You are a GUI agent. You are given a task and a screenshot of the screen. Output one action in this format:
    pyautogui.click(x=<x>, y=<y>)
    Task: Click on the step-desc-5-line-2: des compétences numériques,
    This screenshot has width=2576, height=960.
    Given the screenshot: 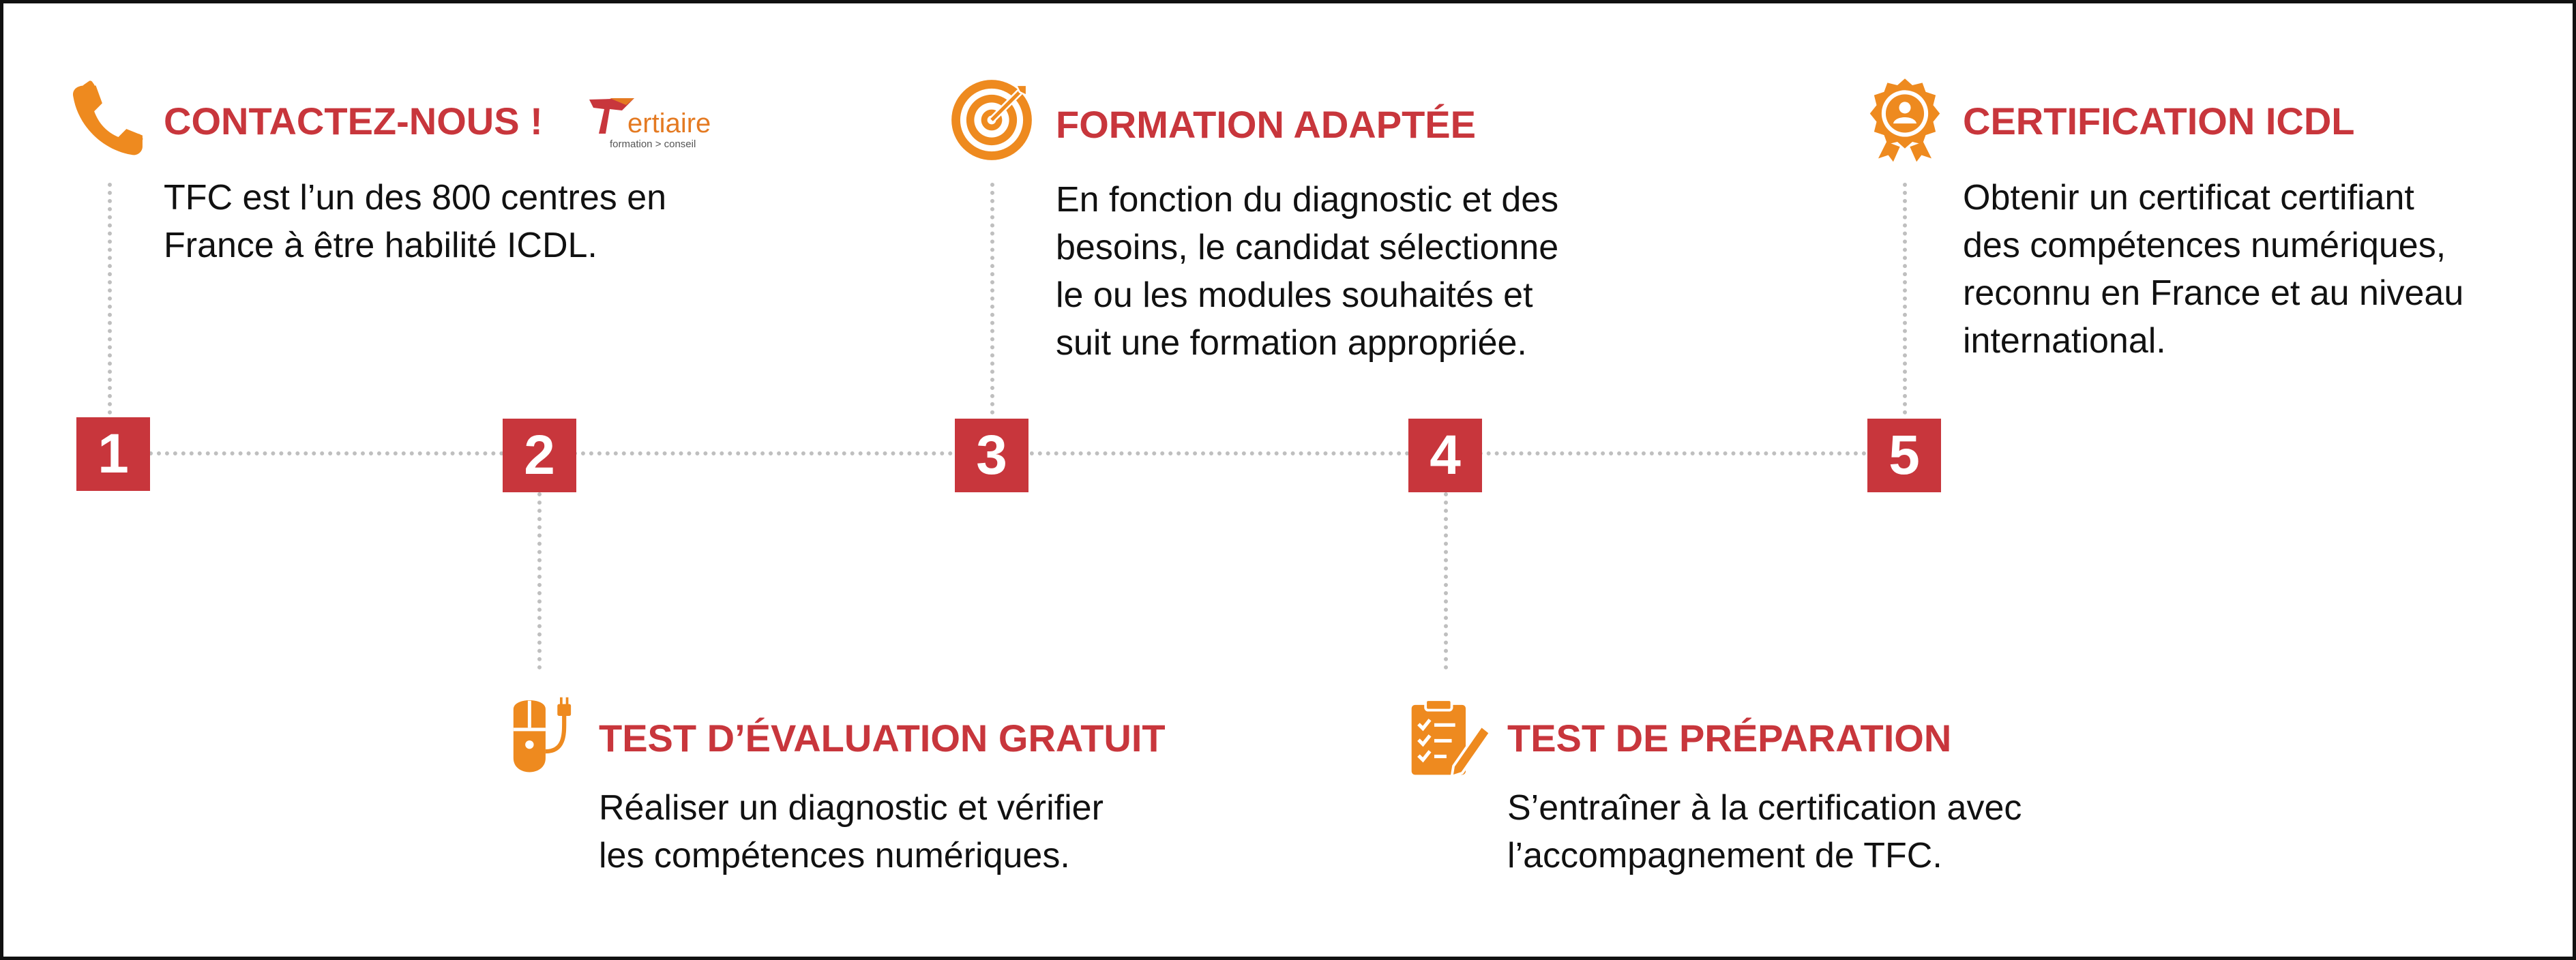 What is the action you would take?
    pyautogui.click(x=2204, y=245)
    